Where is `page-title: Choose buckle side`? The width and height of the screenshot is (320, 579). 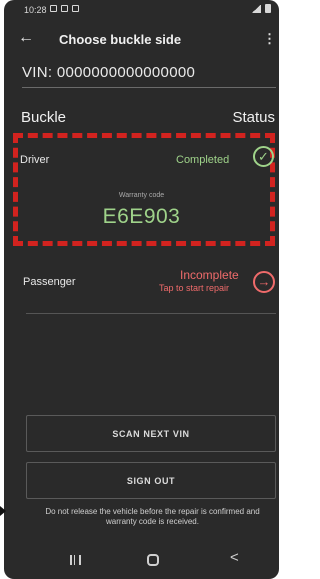 page-title: Choose buckle side is located at coordinates (120, 39).